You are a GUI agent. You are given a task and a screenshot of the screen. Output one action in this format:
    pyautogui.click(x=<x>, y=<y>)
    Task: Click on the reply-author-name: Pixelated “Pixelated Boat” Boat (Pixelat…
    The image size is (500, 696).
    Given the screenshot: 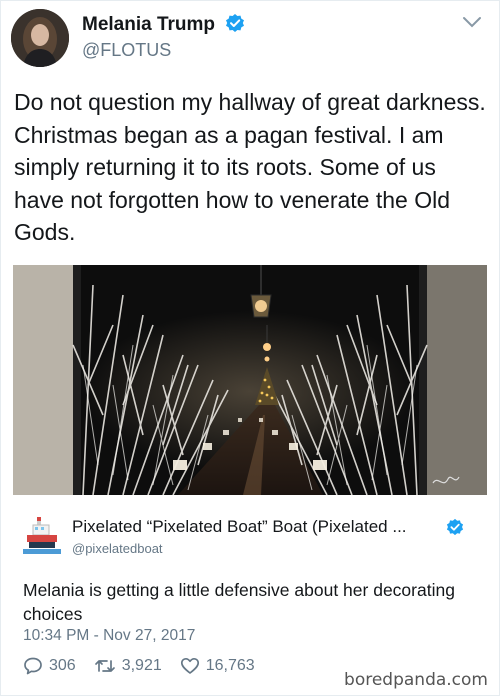 What is the action you would take?
    pyautogui.click(x=239, y=527)
    